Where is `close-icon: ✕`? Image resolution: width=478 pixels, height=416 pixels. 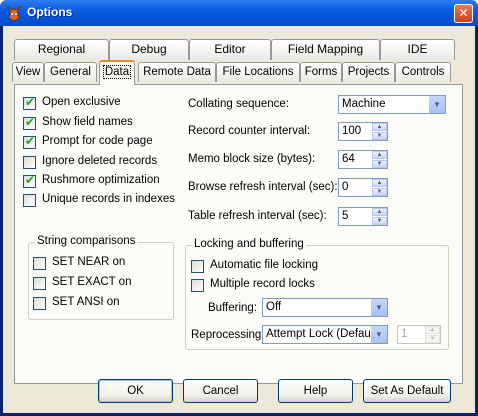 close-icon: ✕ is located at coordinates (463, 13).